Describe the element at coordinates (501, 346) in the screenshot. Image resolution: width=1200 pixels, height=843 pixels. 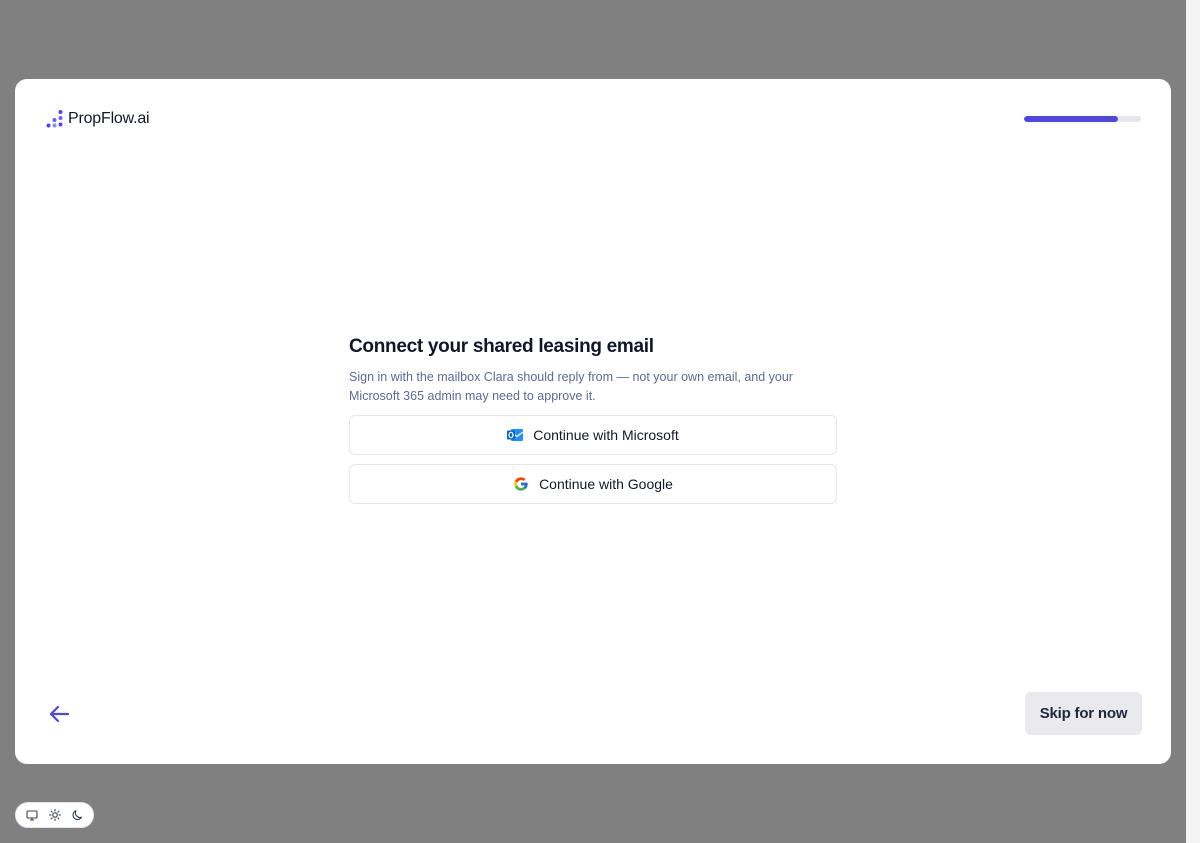
I see `page-title: Connect your shared leasing email` at that location.